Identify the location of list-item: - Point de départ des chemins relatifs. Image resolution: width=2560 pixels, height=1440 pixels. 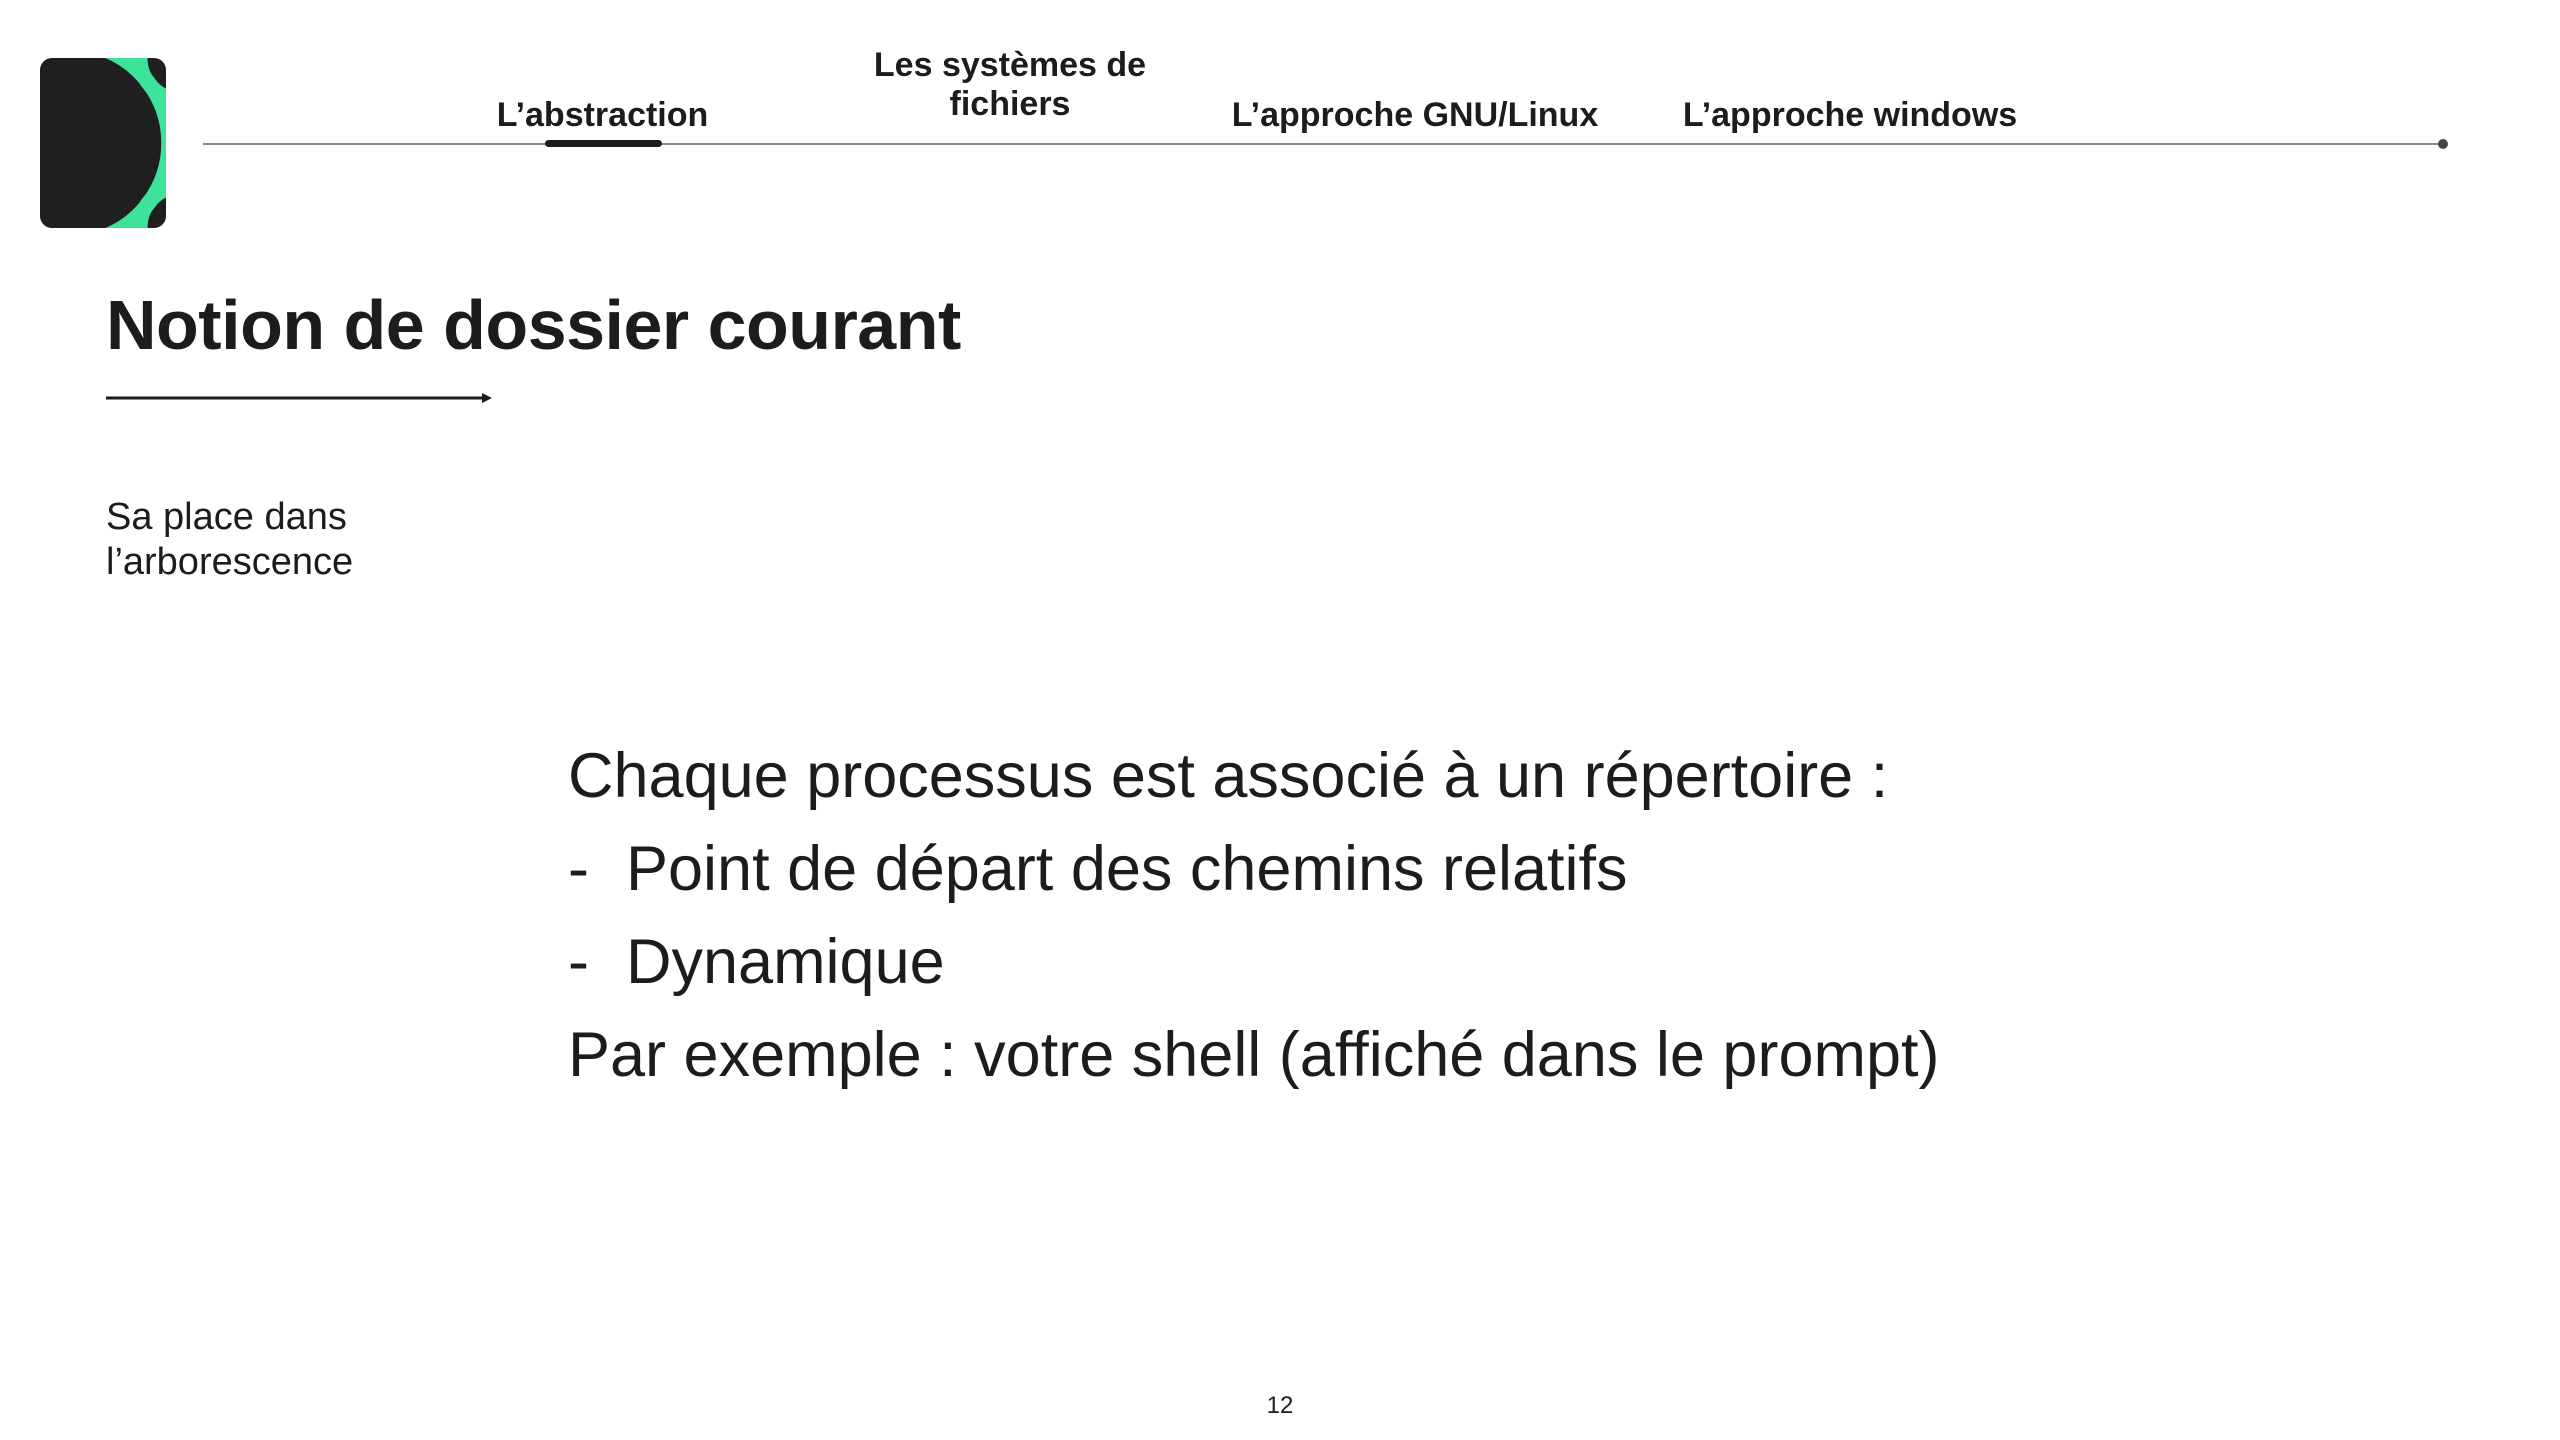
(1518, 869).